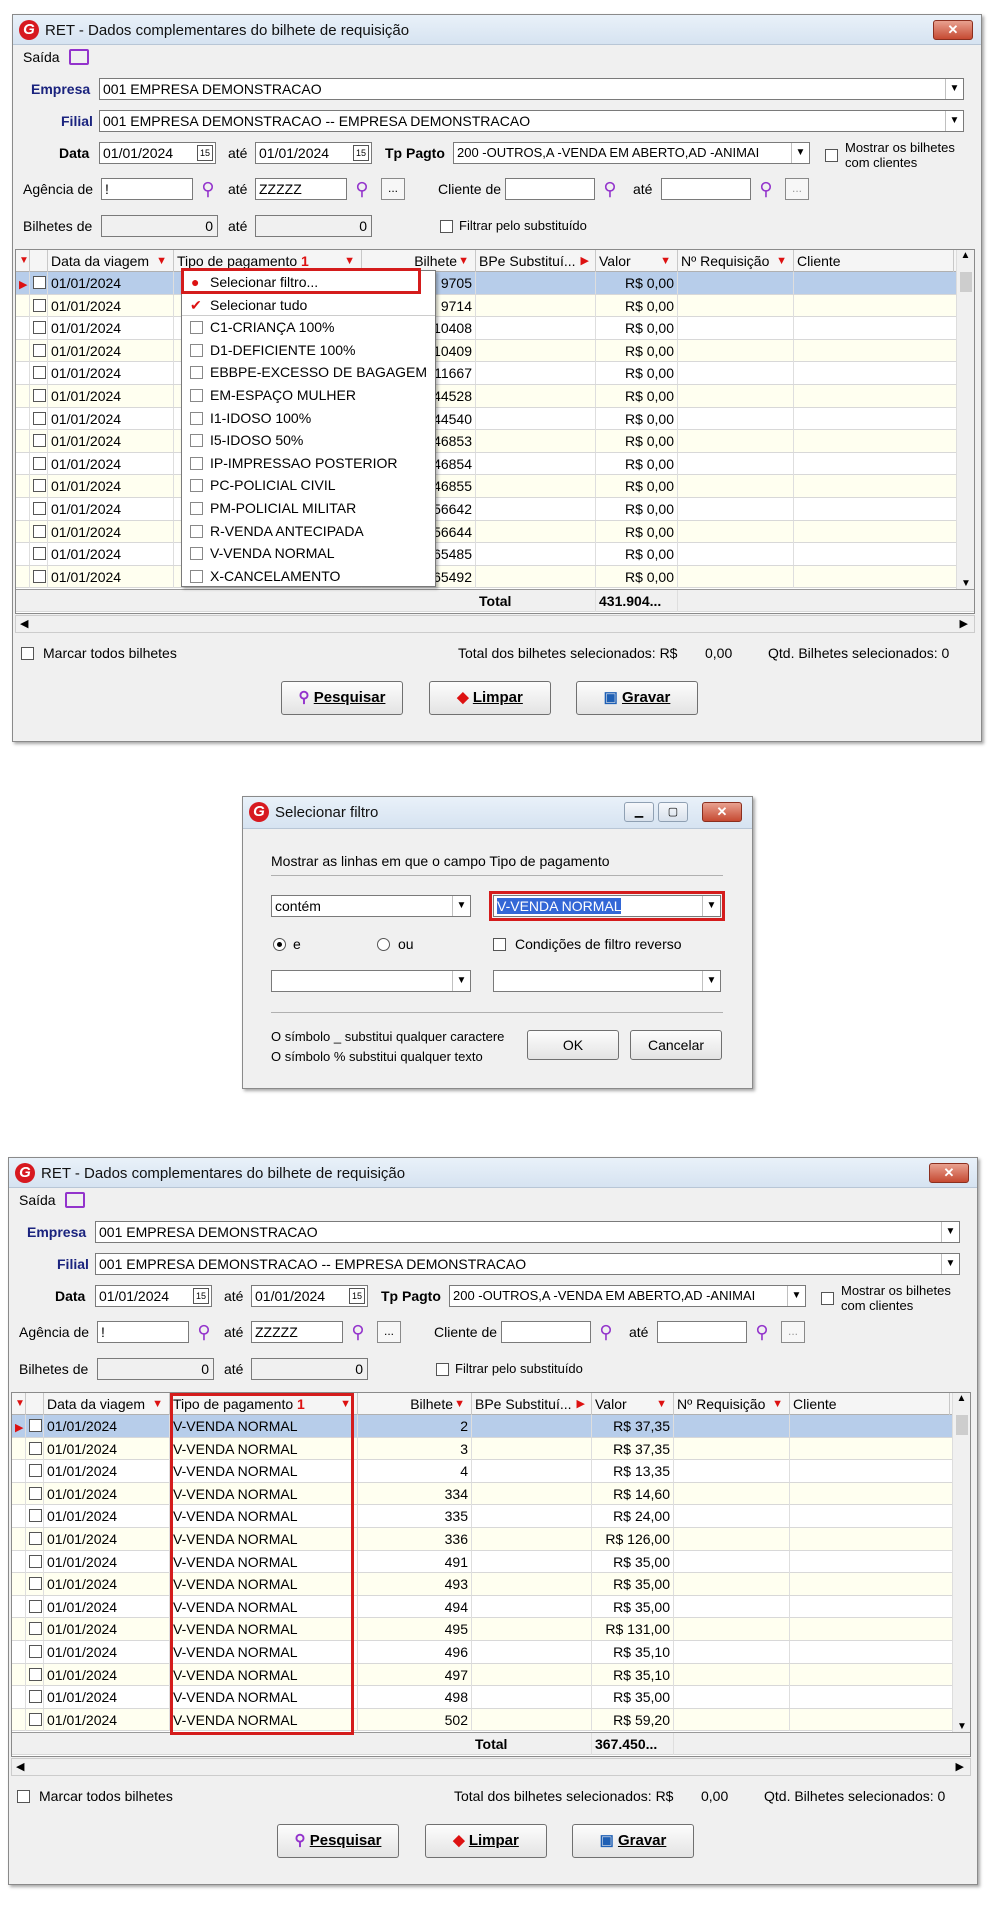  What do you see at coordinates (308, 440) in the screenshot?
I see `filter-popup-item: I5-IDOSO 50%` at bounding box center [308, 440].